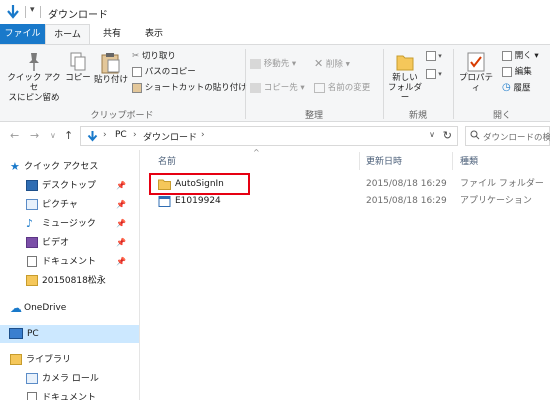 Image resolution: width=550 pixels, height=400 pixels. What do you see at coordinates (469, 160) in the screenshot?
I see `column-header-type: 種類` at bounding box center [469, 160].